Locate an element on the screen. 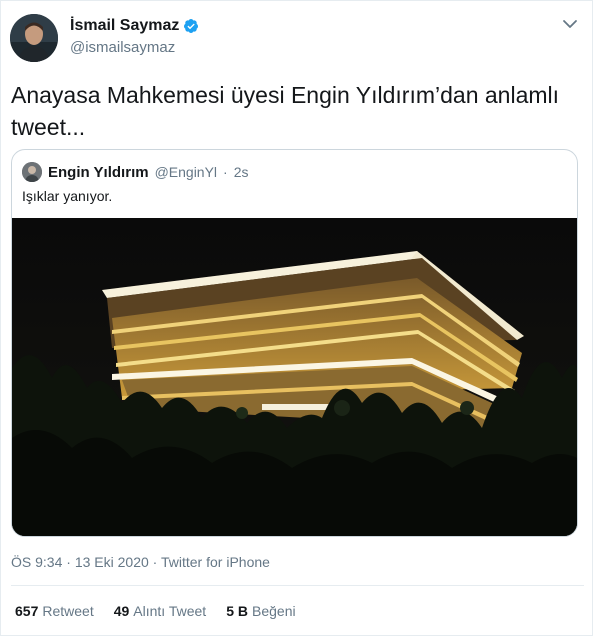 The image size is (595, 638). author-handle: @ismailsaymaz is located at coordinates (122, 47).